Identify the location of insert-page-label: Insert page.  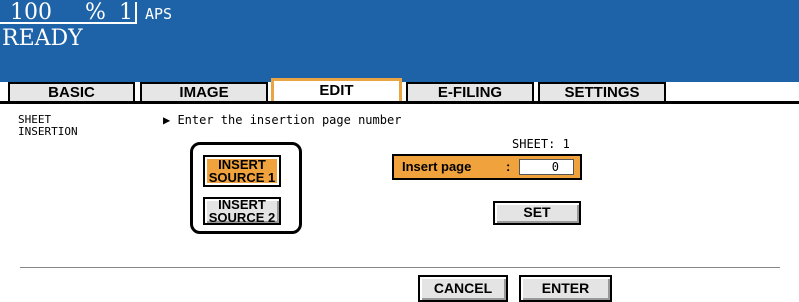
(437, 166).